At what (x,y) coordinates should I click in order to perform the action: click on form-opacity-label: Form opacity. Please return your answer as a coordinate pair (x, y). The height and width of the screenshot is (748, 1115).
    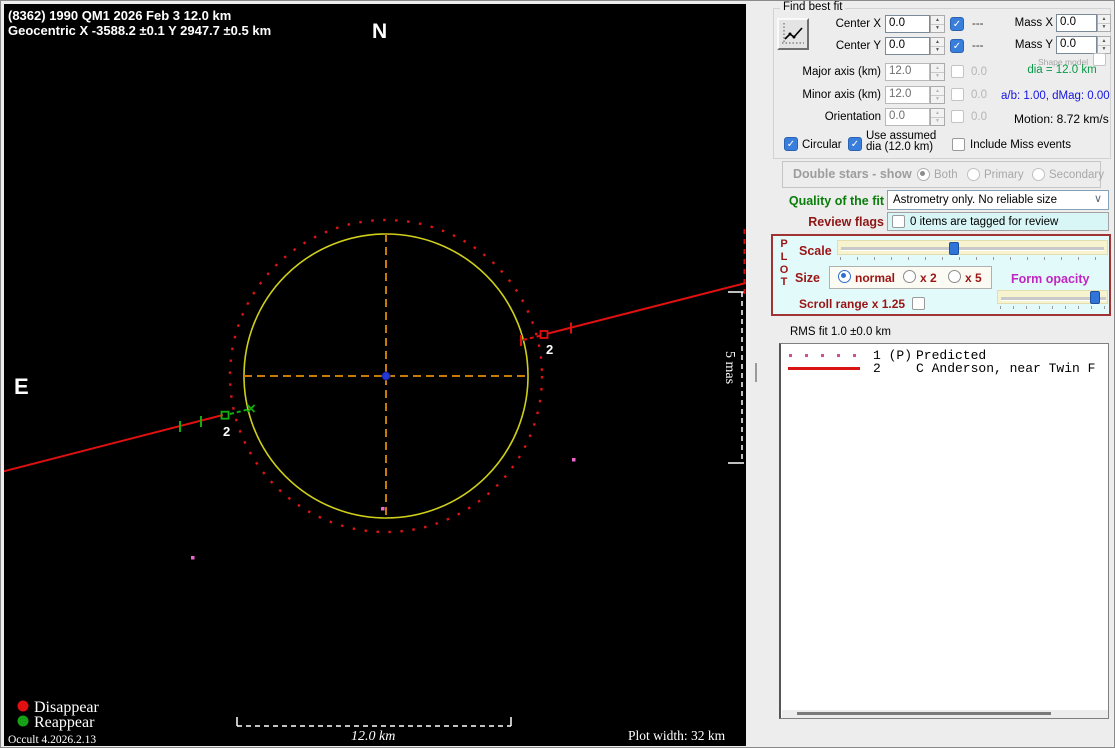
    Looking at the image, I should click on (1050, 279).